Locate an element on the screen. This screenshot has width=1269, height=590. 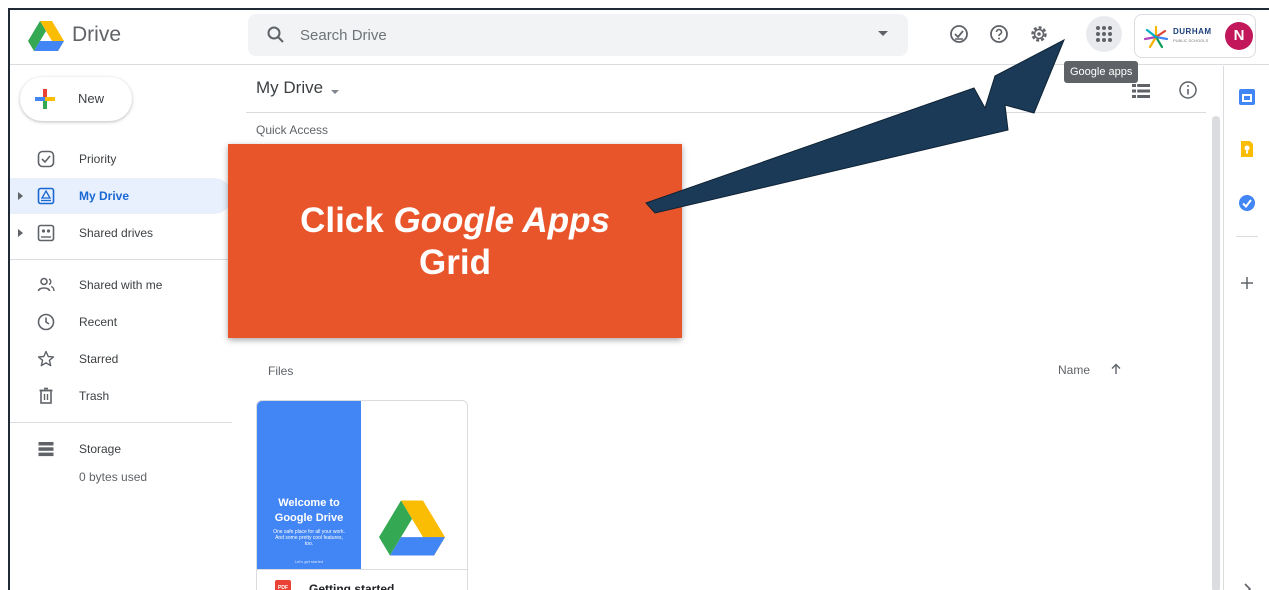
plus-icon is located at coordinates (45, 99).